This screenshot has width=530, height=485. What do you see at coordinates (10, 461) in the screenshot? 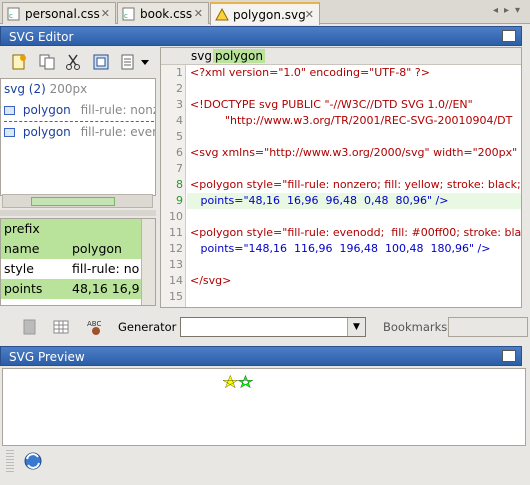
I see `resize-grip-icon` at bounding box center [10, 461].